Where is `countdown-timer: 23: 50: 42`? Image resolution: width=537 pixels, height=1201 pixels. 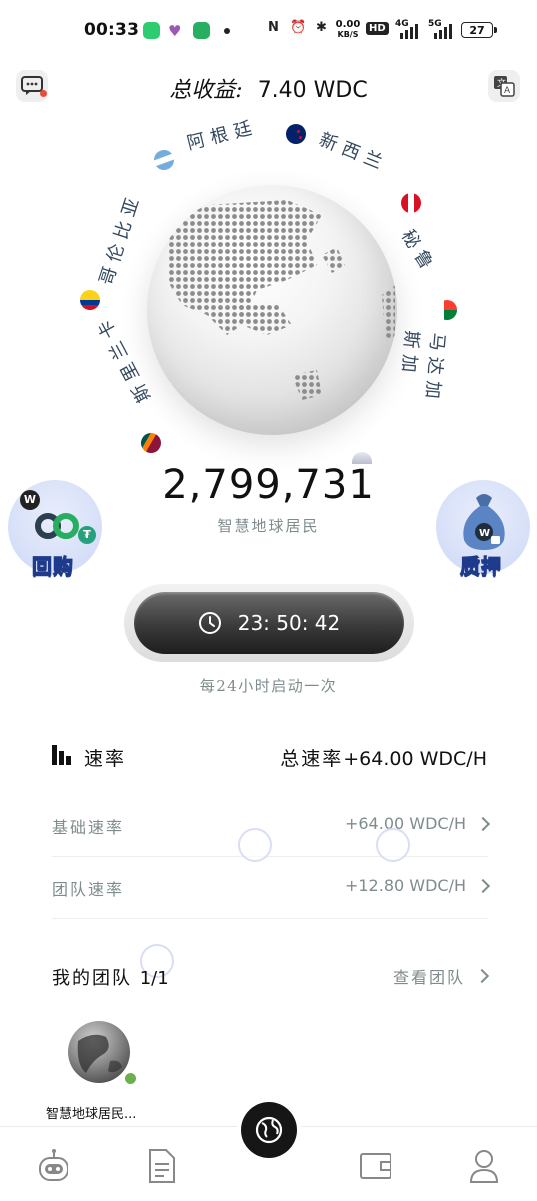
countdown-timer: 23: 50: 42 is located at coordinates (289, 623).